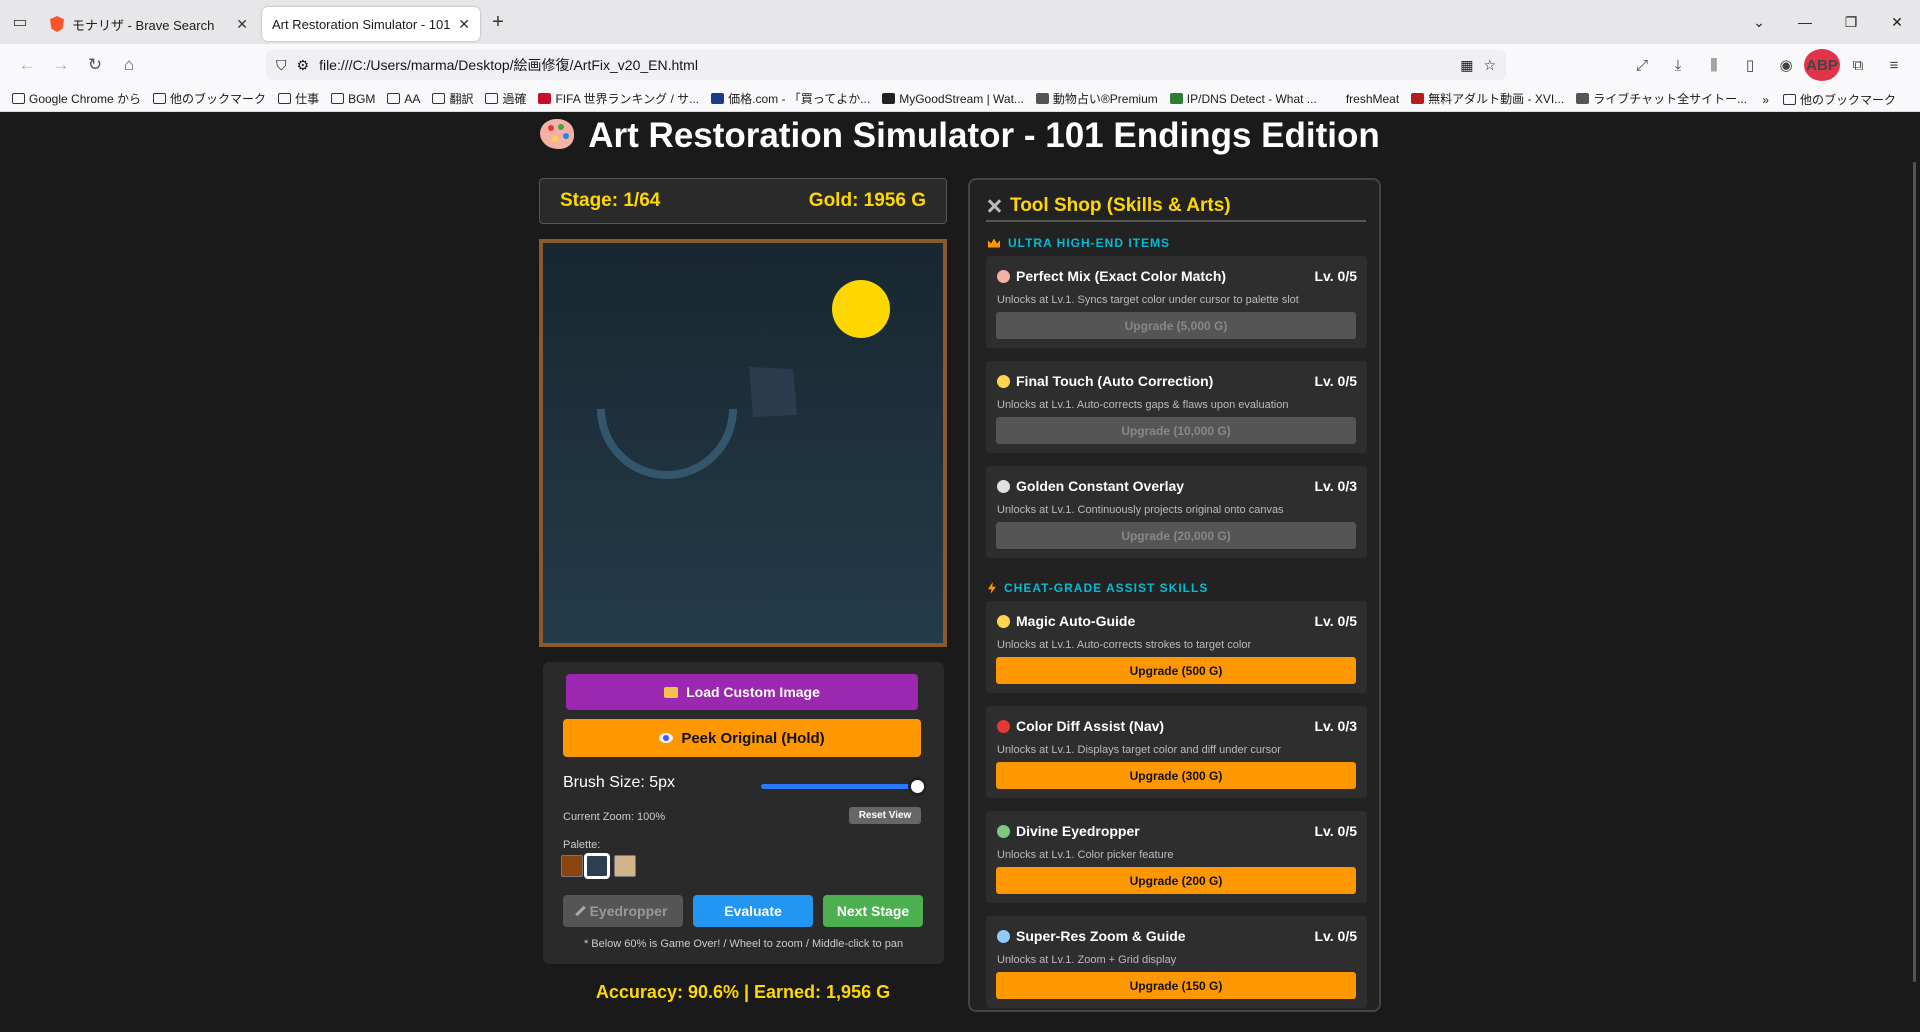 The height and width of the screenshot is (1032, 1920). Describe the element at coordinates (307, 99) in the screenshot. I see `bookmark-label: 仕事` at that location.